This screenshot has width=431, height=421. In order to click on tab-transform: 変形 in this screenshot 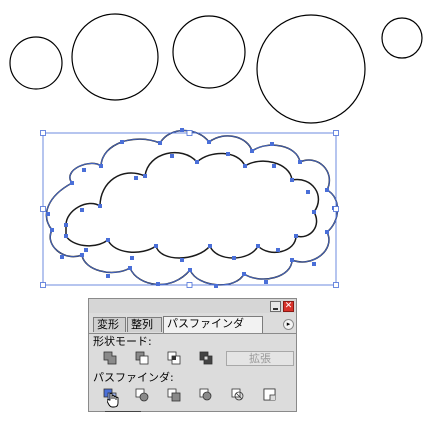, I will do `click(109, 324)`.